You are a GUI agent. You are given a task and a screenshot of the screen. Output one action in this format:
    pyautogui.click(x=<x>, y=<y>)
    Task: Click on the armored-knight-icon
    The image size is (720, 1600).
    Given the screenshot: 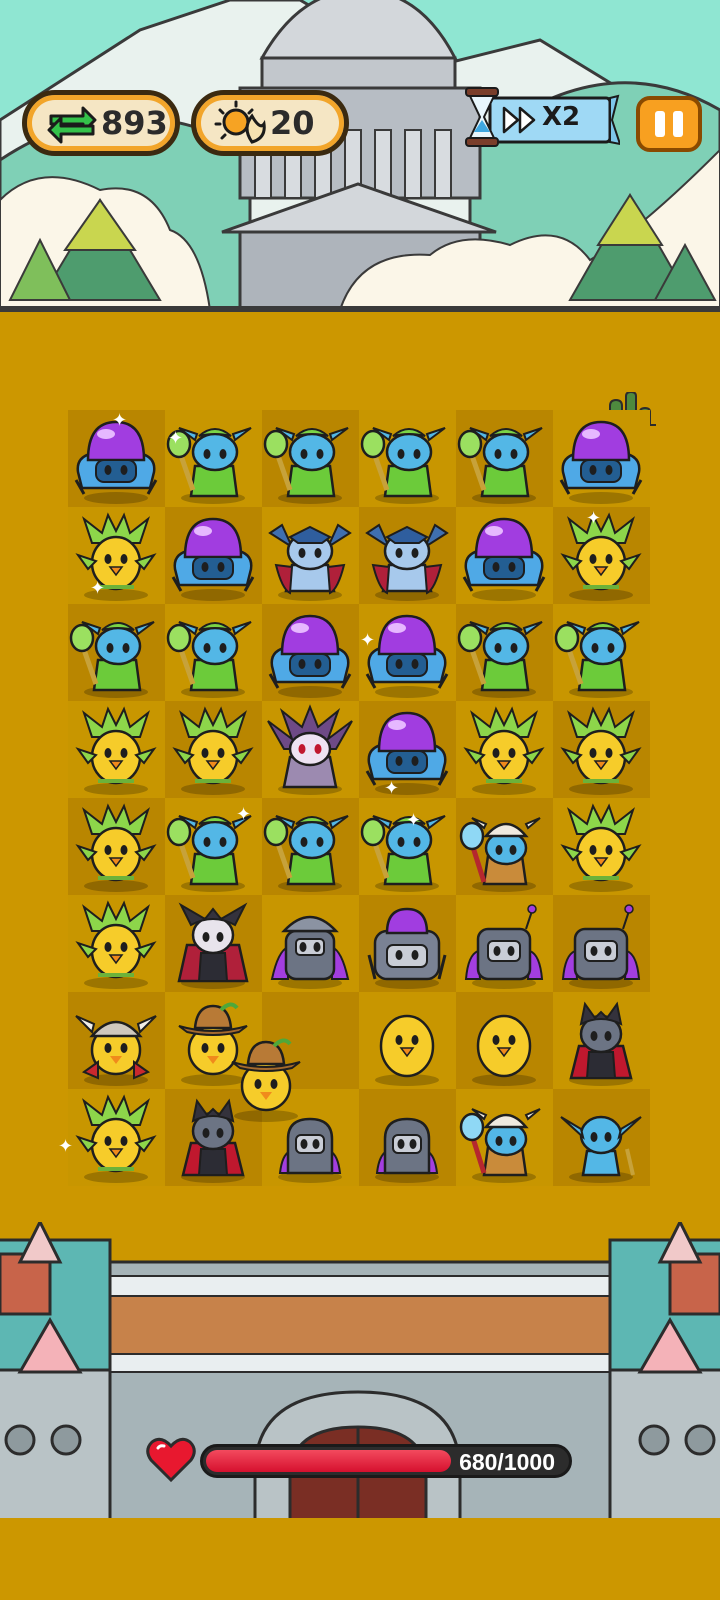 What is the action you would take?
    pyautogui.click(x=310, y=952)
    